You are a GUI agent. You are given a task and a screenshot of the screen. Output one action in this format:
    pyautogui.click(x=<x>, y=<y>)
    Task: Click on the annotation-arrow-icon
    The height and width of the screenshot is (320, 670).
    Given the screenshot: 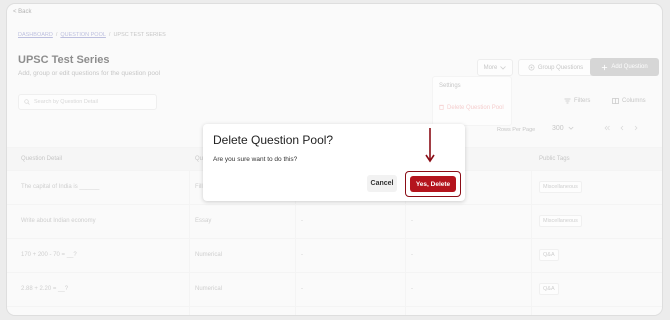 What is the action you would take?
    pyautogui.click(x=430, y=146)
    